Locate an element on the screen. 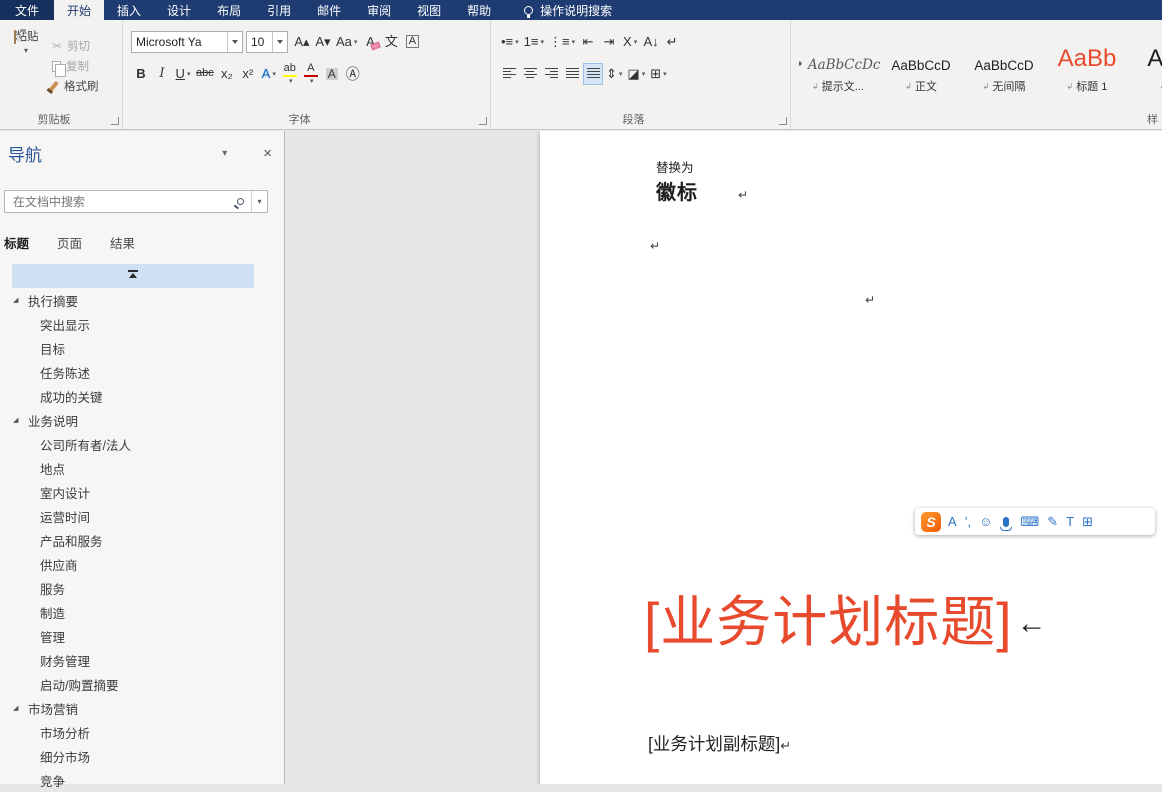  character-border-button: A is located at coordinates (412, 42).